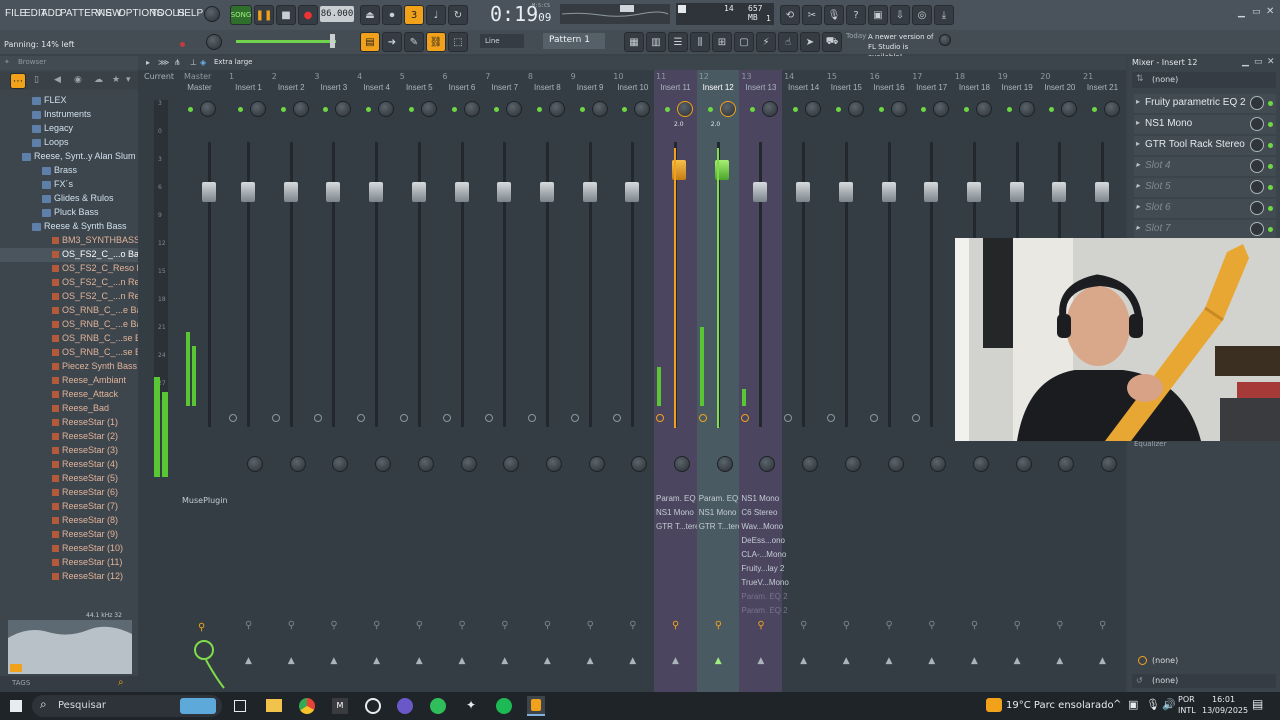 Image resolution: width=1280 pixels, height=720 pixels. I want to click on browser-item: Pluck Bass, so click(69, 213).